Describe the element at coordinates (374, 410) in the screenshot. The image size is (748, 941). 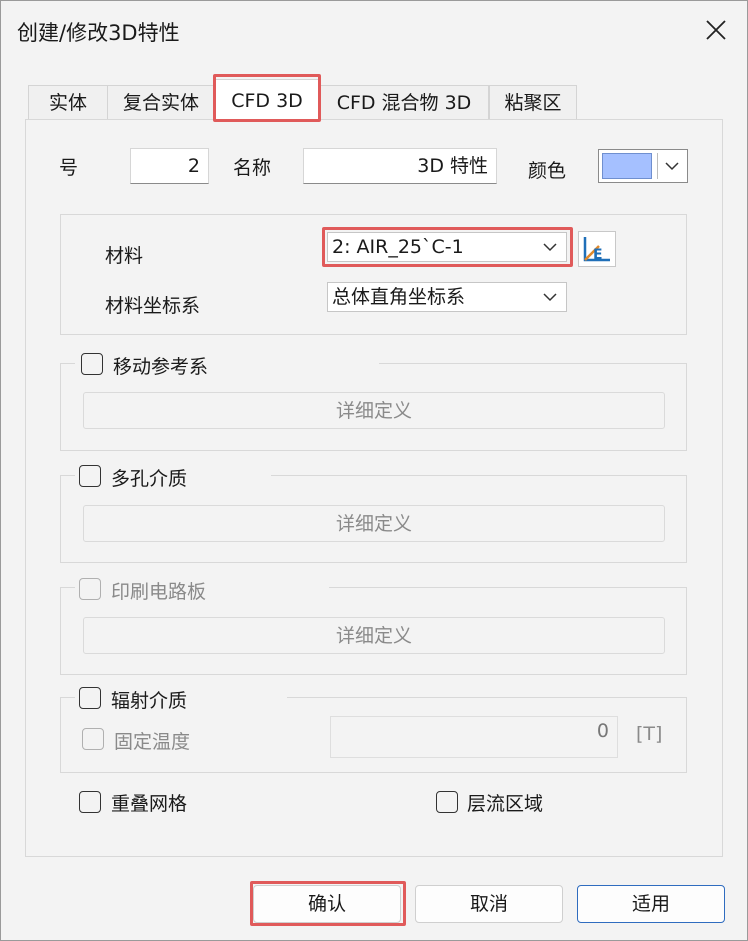
I see `moving-ref-detail-button: 详细定义` at that location.